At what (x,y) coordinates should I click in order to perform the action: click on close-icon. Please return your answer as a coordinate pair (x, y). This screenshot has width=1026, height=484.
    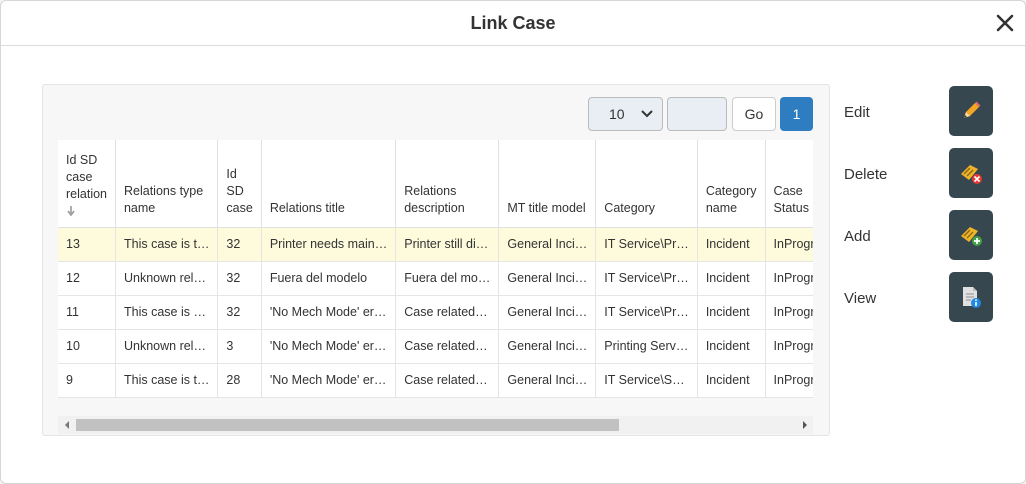
    Looking at the image, I should click on (1005, 23).